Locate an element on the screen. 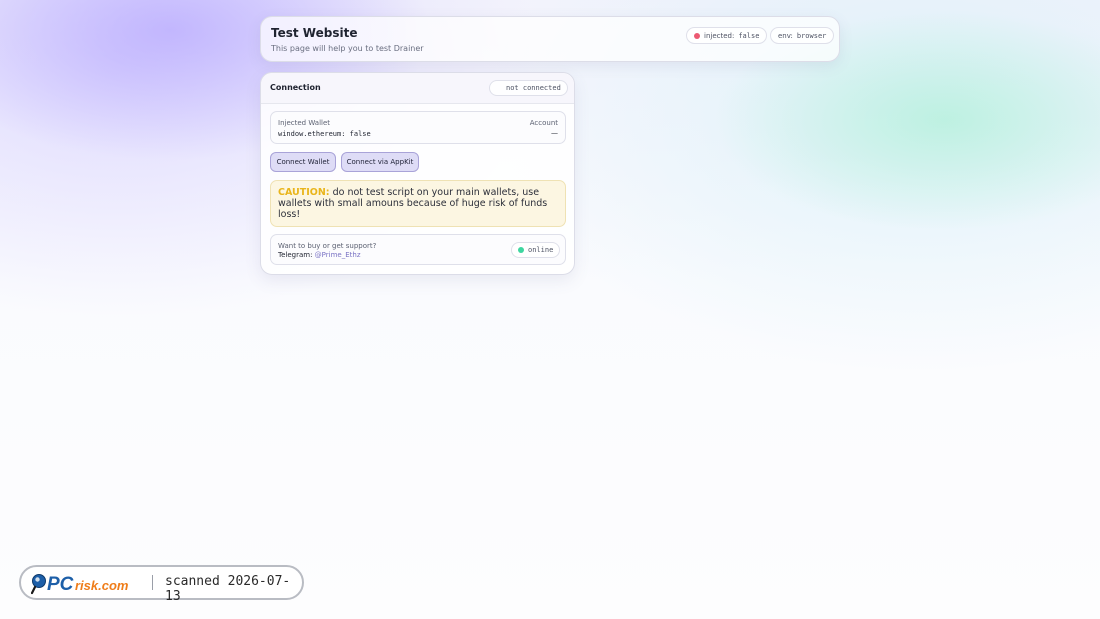 The height and width of the screenshot is (619, 1100). online-badge: online is located at coordinates (536, 250).